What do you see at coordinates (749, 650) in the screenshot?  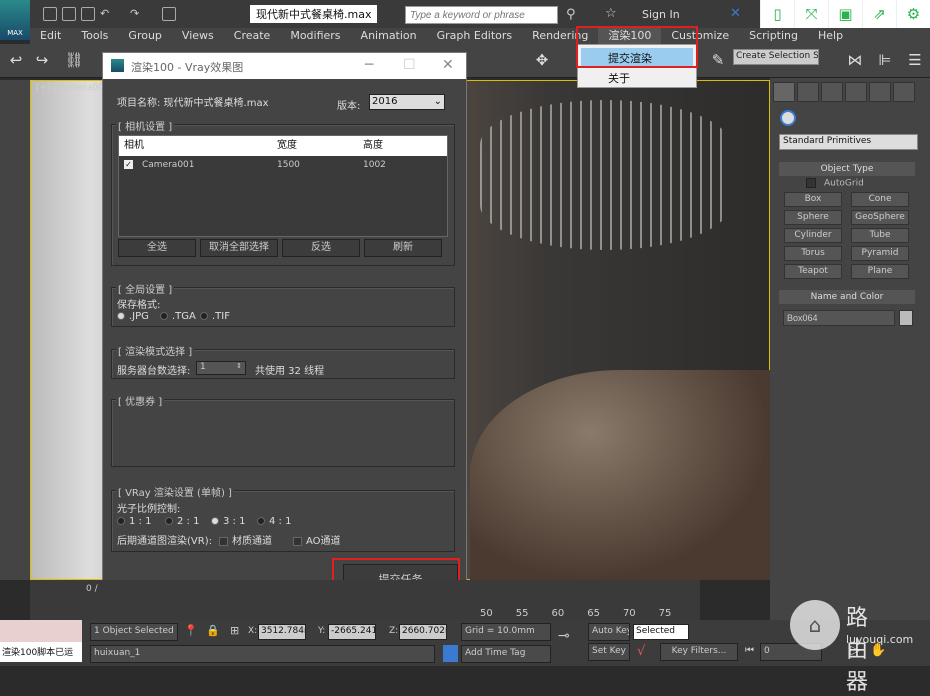 I see `goto-start-icon: ⏮` at bounding box center [749, 650].